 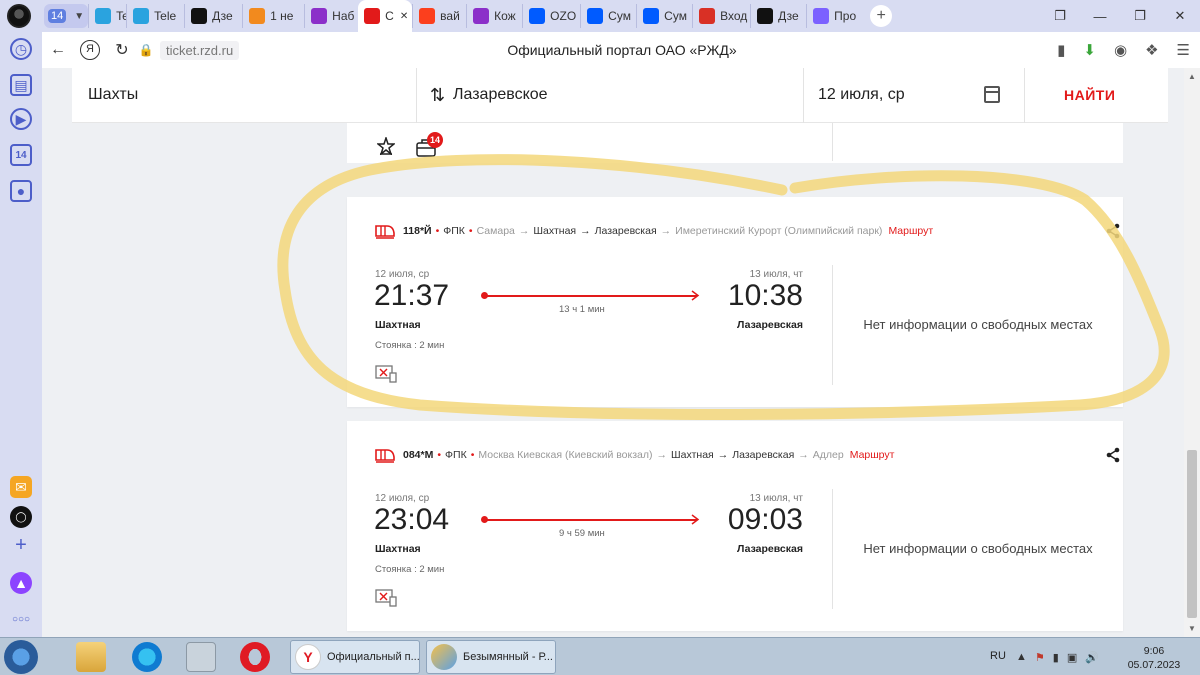 I want to click on profile-avatar, so click(x=19, y=16).